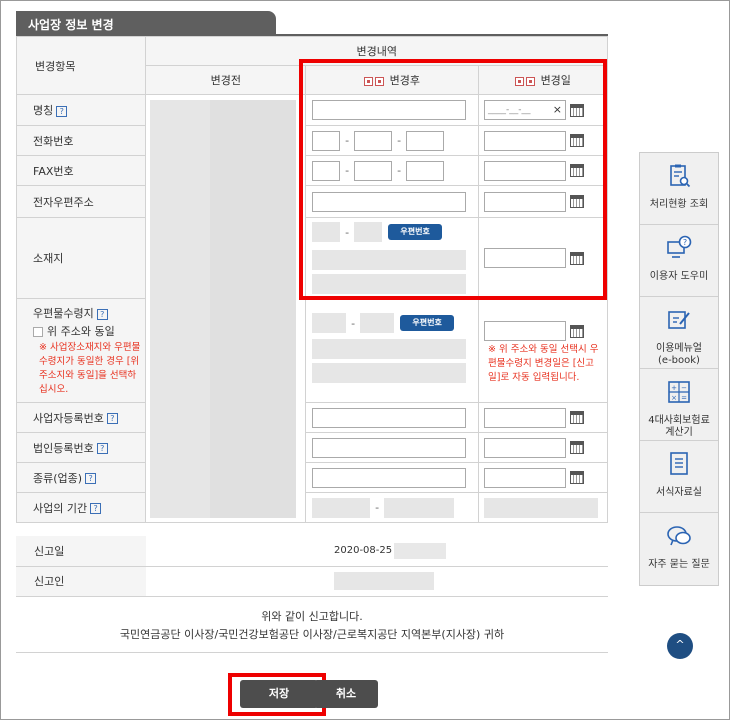  I want to click on calculator-icon: + −× =, so click(679, 392).